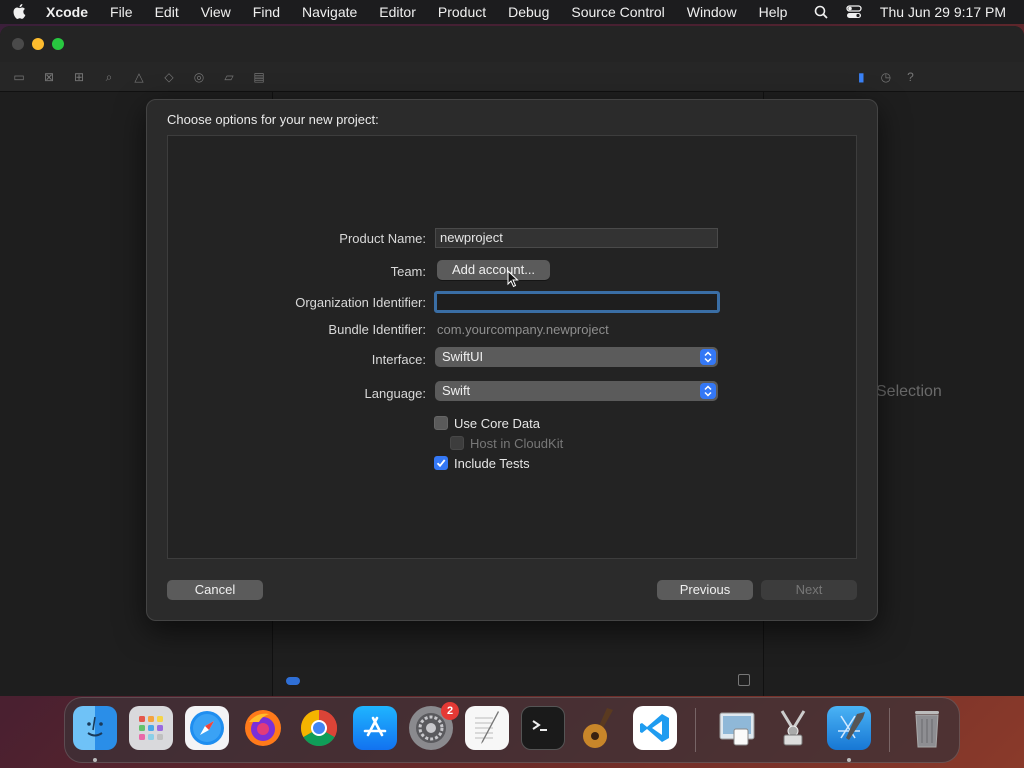  What do you see at coordinates (377, 329) in the screenshot?
I see `bundle-identifier-label: Bundle Identifier:` at bounding box center [377, 329].